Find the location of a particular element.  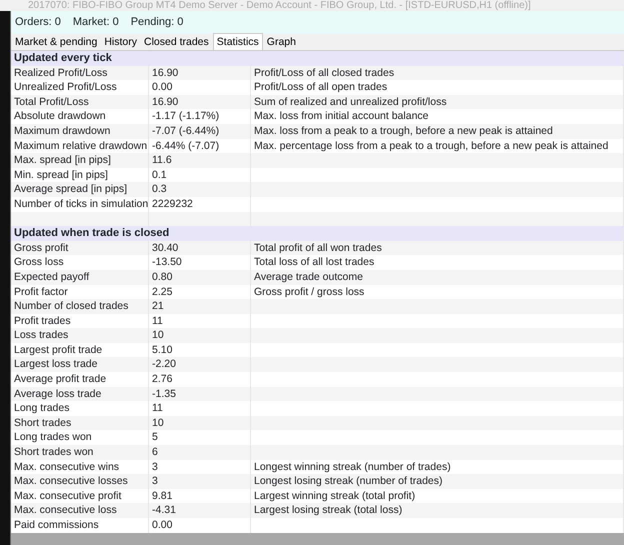

stat-description: Sum of realized and unrealized profit/loss is located at coordinates (350, 102).